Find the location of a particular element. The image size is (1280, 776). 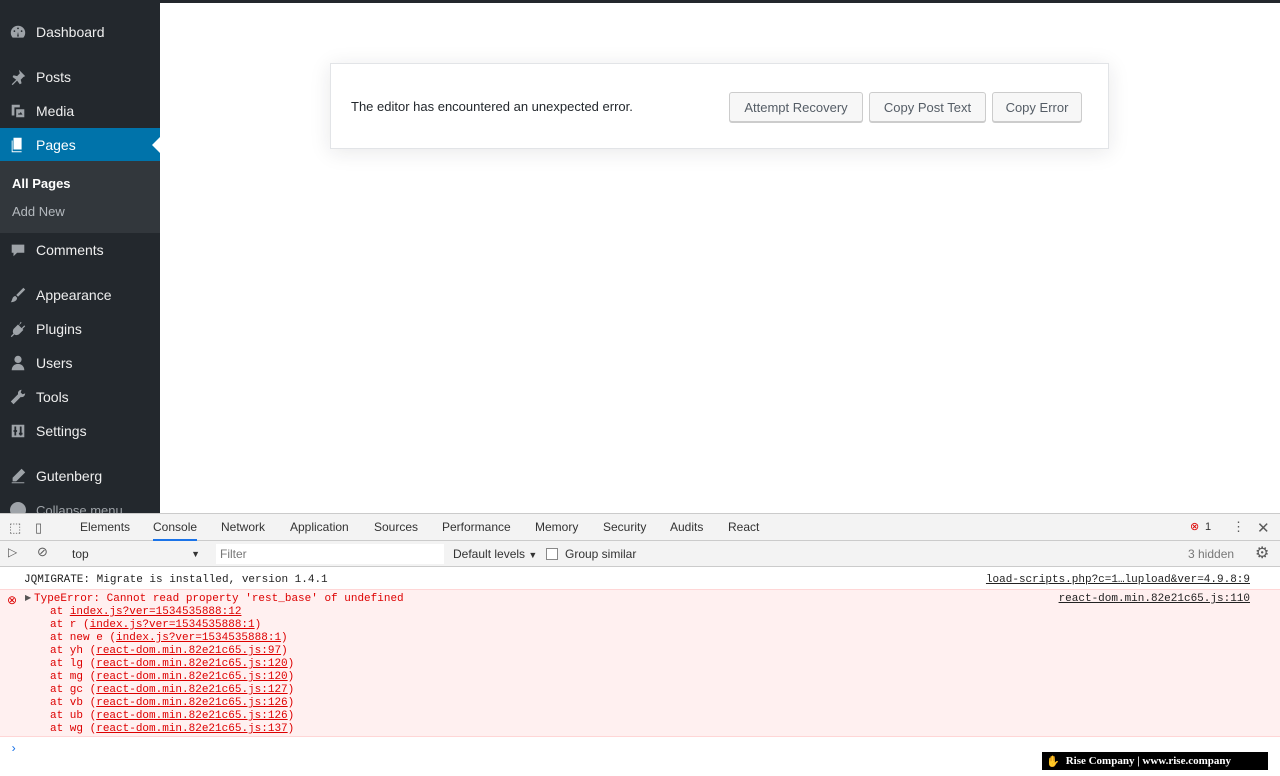

sidebar-item-label: Tools is located at coordinates (52, 397).